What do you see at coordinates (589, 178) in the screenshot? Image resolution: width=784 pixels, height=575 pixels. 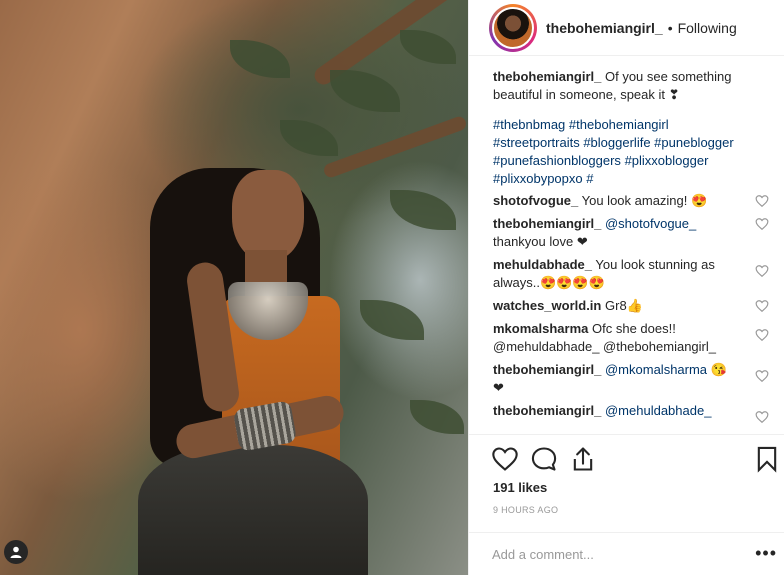 I see `hashtag-link: #` at bounding box center [589, 178].